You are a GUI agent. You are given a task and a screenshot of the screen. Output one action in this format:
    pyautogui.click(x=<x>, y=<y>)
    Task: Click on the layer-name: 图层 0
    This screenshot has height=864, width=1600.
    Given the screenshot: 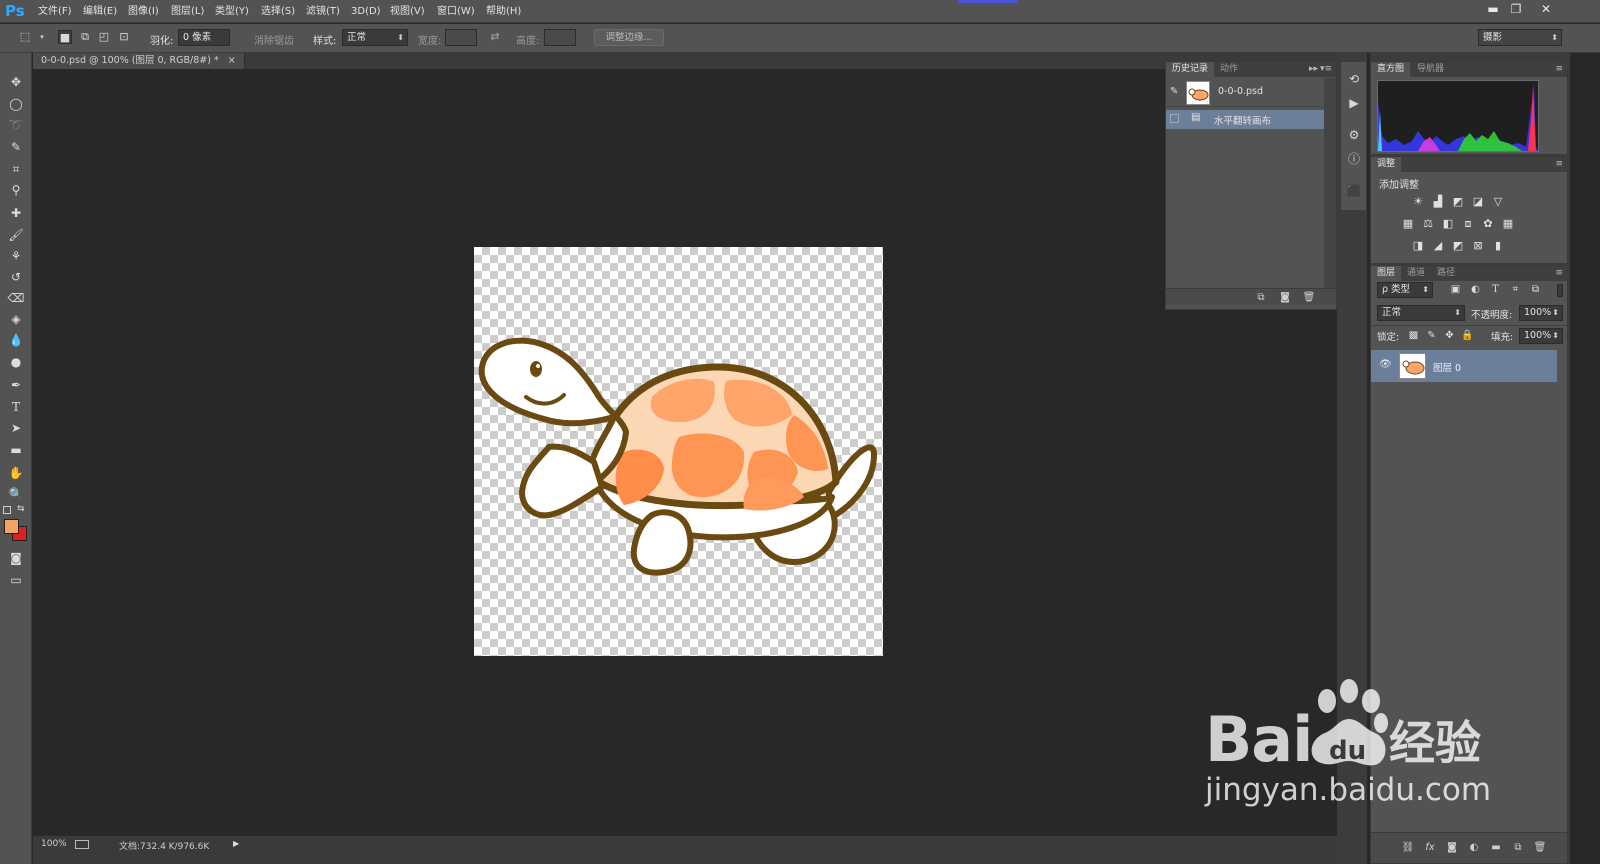 What is the action you would take?
    pyautogui.click(x=1447, y=367)
    